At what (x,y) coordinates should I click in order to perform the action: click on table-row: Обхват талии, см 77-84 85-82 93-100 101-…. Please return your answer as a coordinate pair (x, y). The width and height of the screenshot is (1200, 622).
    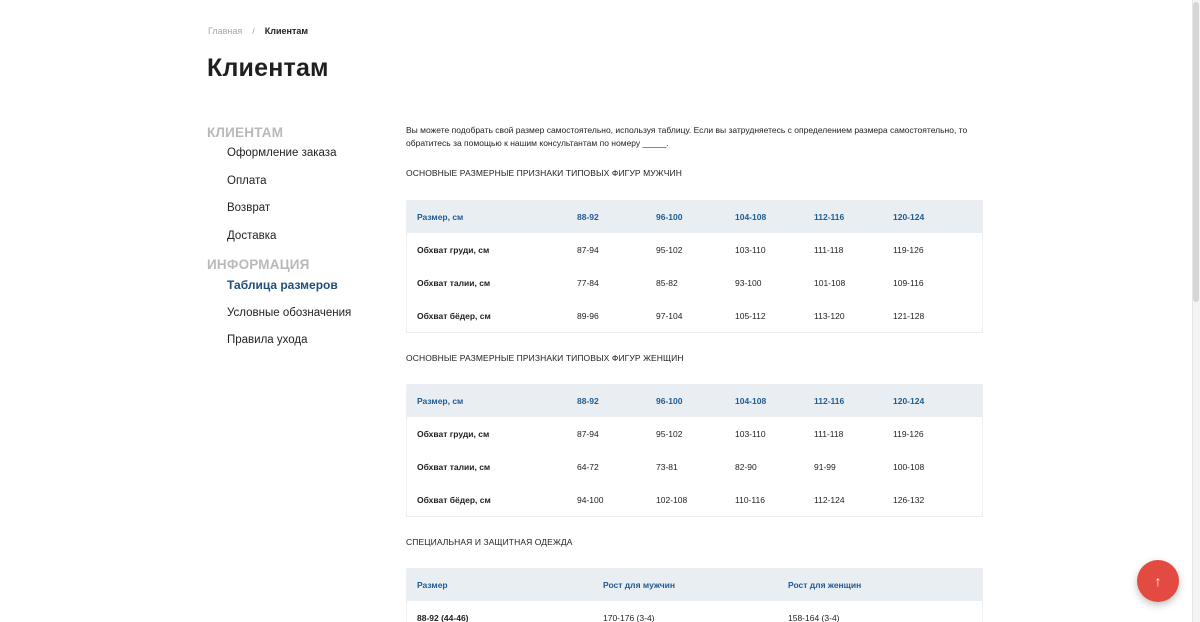
    Looking at the image, I should click on (694, 282).